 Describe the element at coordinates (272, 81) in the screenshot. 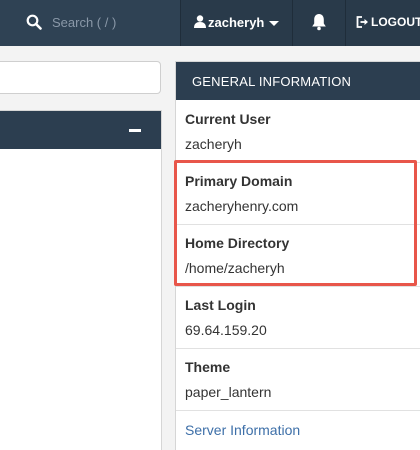

I see `panel-title: GENERAL INFORMATION` at that location.